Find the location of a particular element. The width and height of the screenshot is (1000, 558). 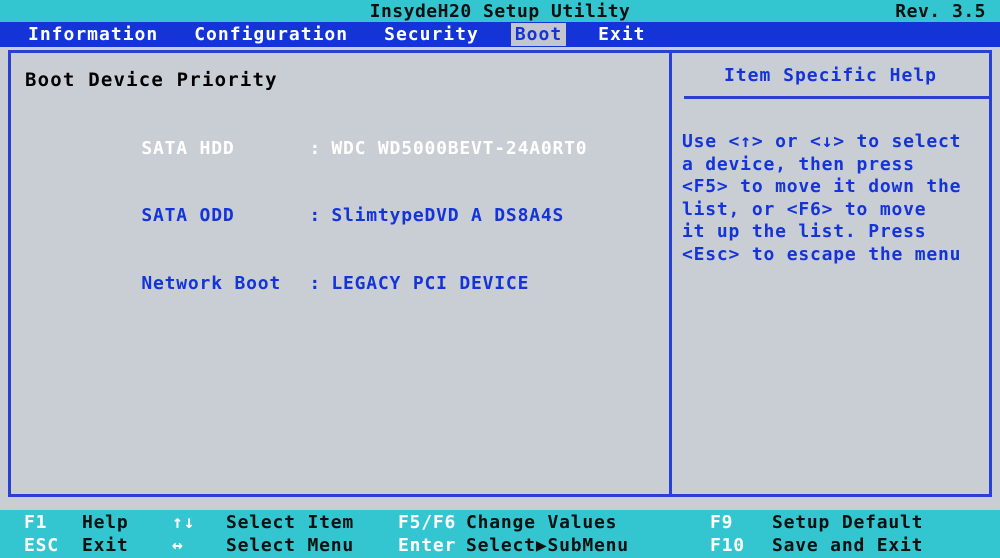

utility-title: InsydeH20 Setup Utility is located at coordinates (500, 11).